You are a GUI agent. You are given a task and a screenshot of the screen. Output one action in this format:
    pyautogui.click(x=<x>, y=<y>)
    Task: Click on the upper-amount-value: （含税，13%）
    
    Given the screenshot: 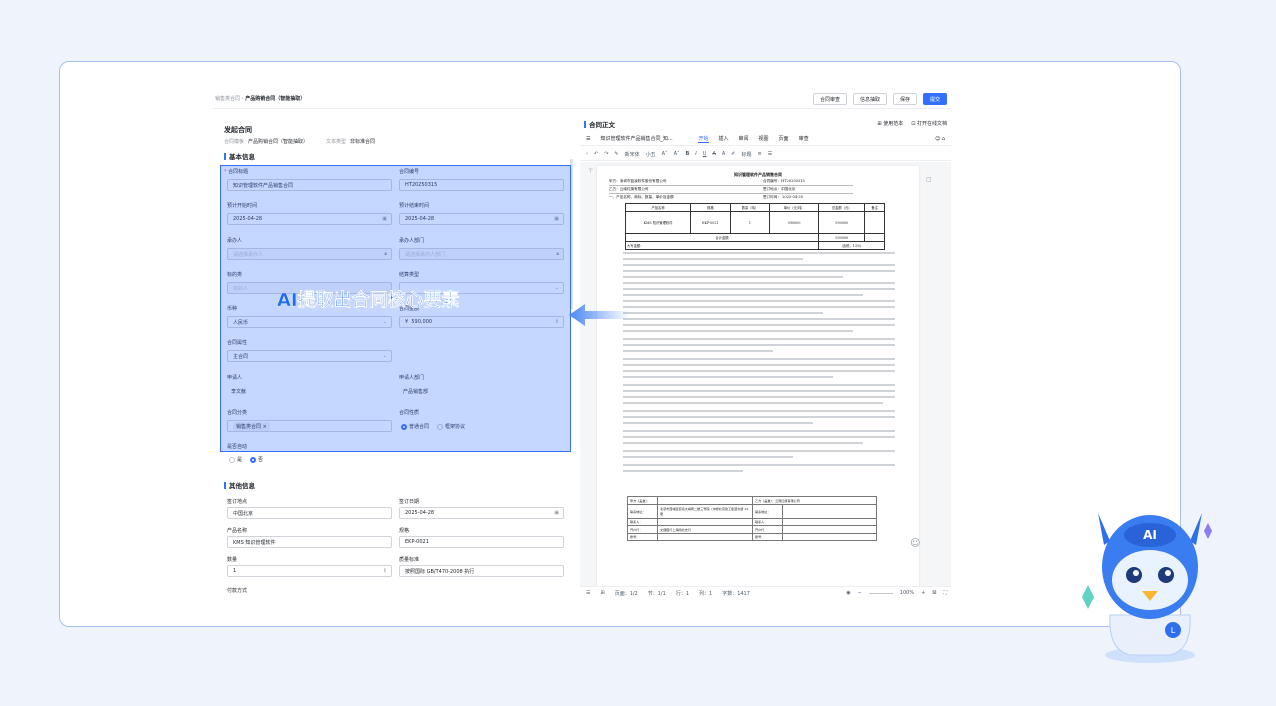 What is the action you would take?
    pyautogui.click(x=851, y=245)
    